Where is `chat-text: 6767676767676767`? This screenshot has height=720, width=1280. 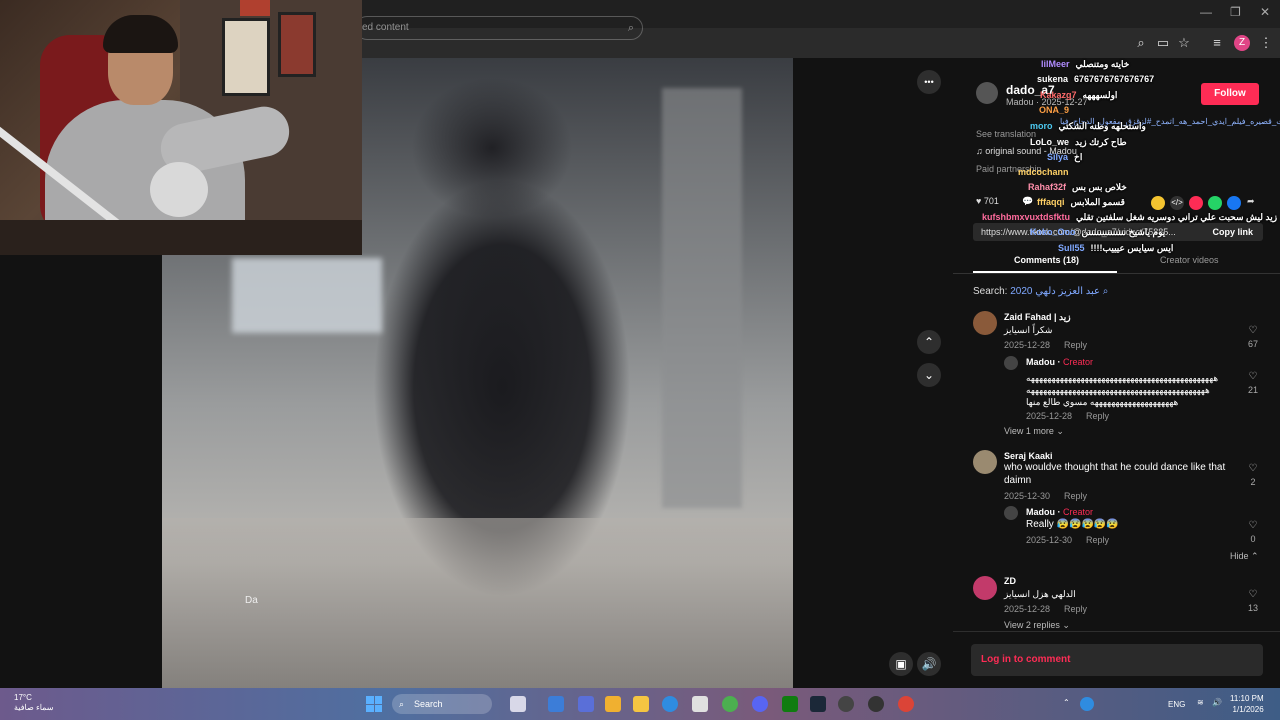
chat-text: 6767676767676767 is located at coordinates (1114, 79).